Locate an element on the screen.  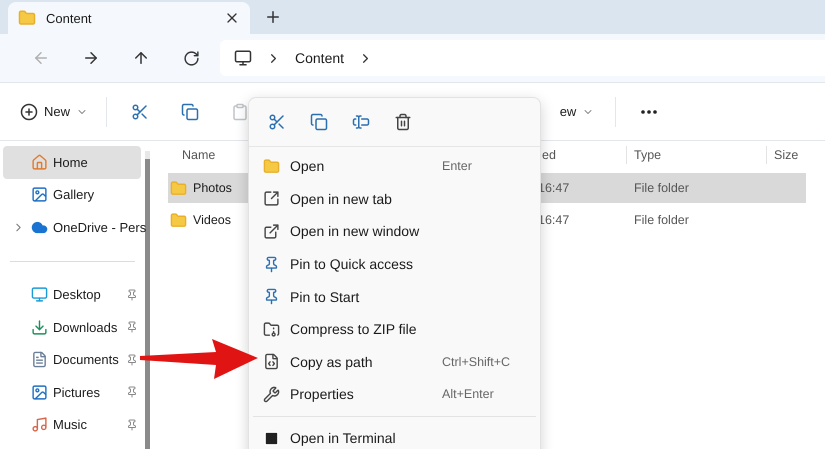
type-cell: File folder is located at coordinates (716, 188).